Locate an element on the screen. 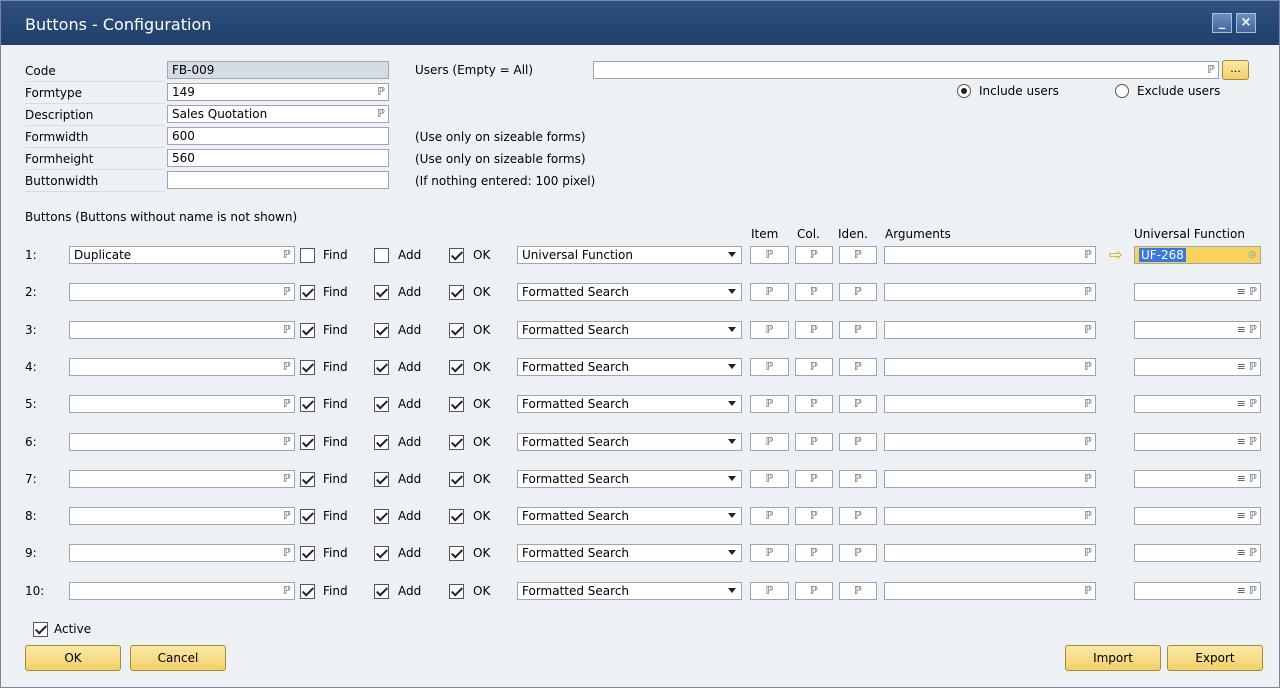 The width and height of the screenshot is (1280, 688). export-button: Export is located at coordinates (1215, 658).